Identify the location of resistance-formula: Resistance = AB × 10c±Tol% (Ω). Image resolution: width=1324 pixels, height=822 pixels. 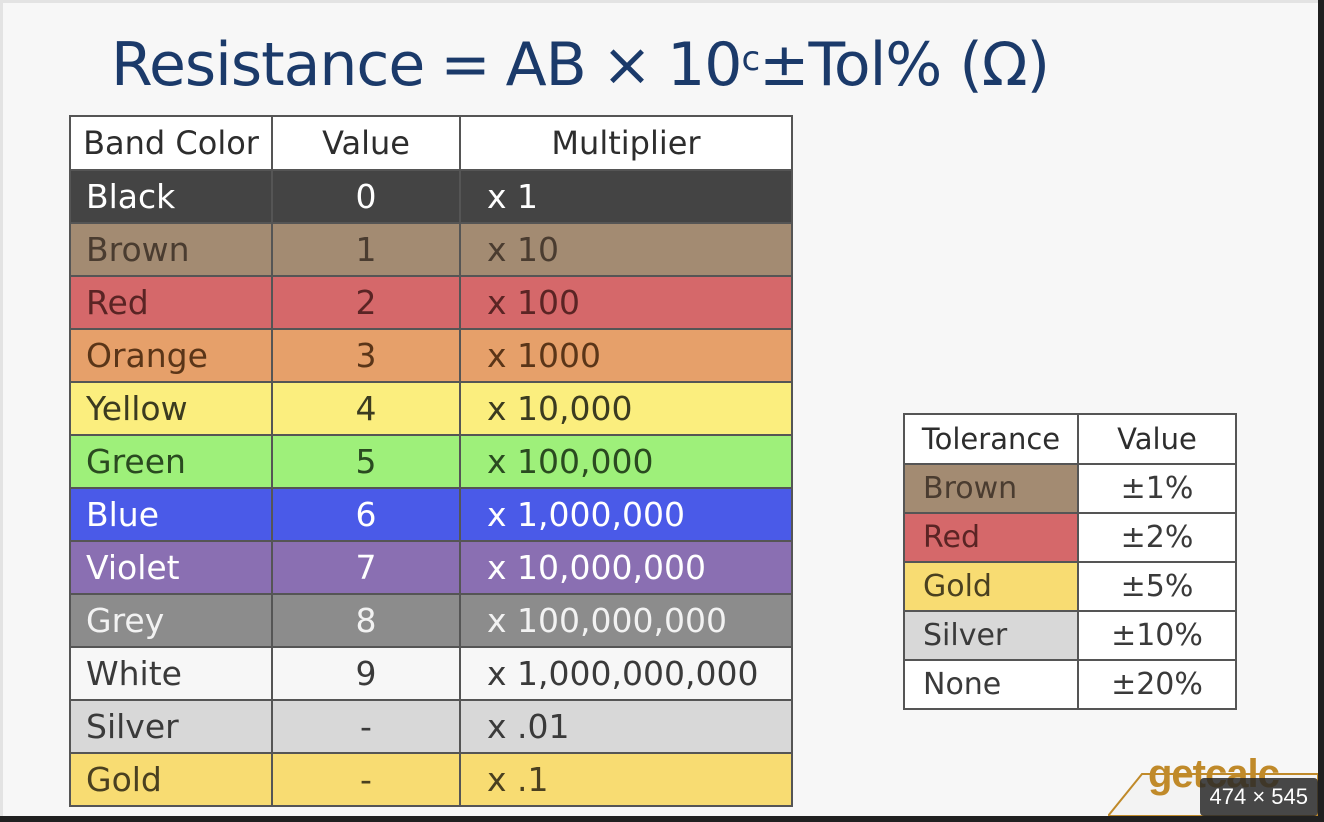
(580, 65).